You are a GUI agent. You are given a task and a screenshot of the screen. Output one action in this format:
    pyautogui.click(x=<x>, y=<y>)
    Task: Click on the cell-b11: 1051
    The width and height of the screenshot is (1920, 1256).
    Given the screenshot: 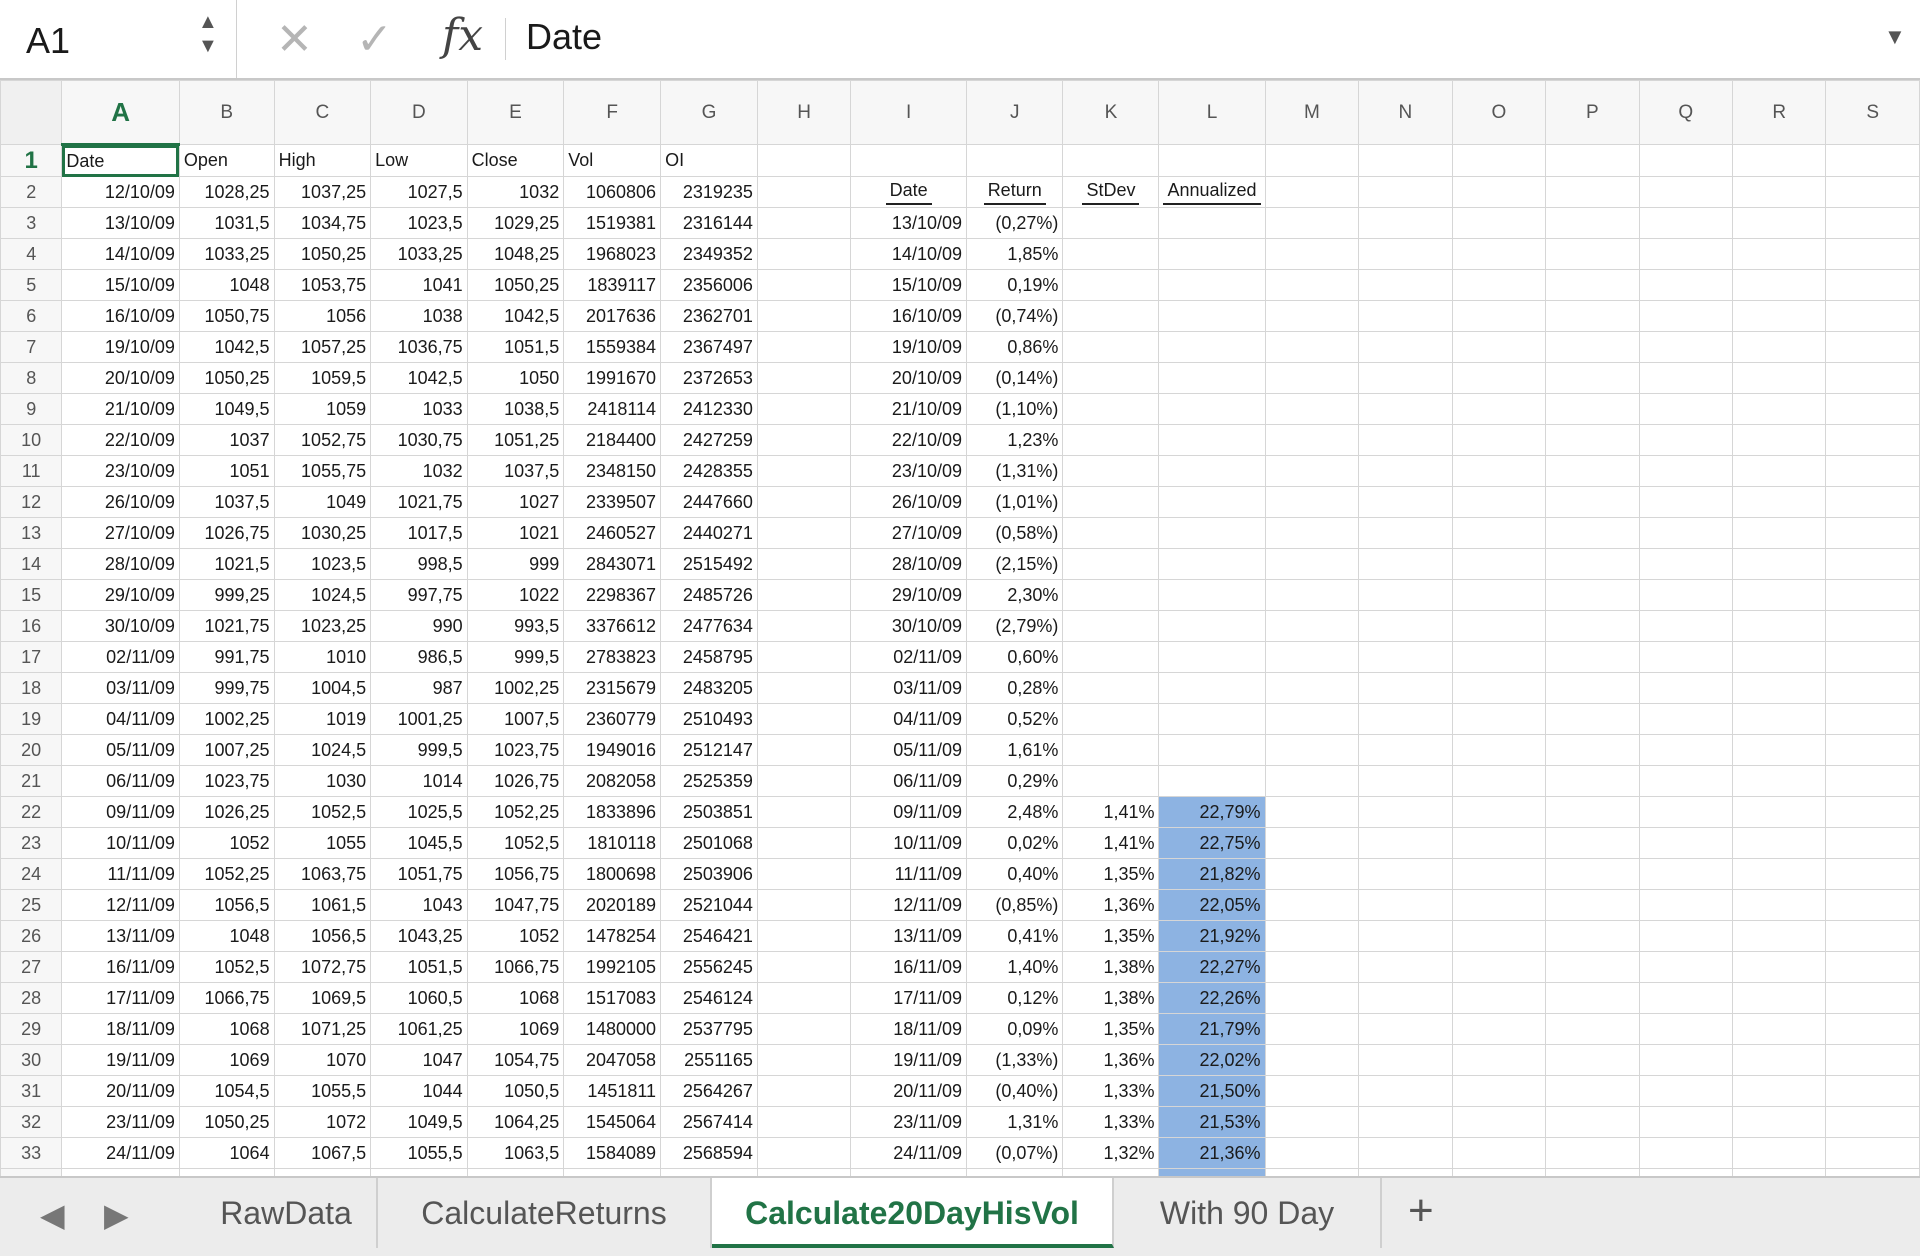 What is the action you would take?
    pyautogui.click(x=226, y=471)
    